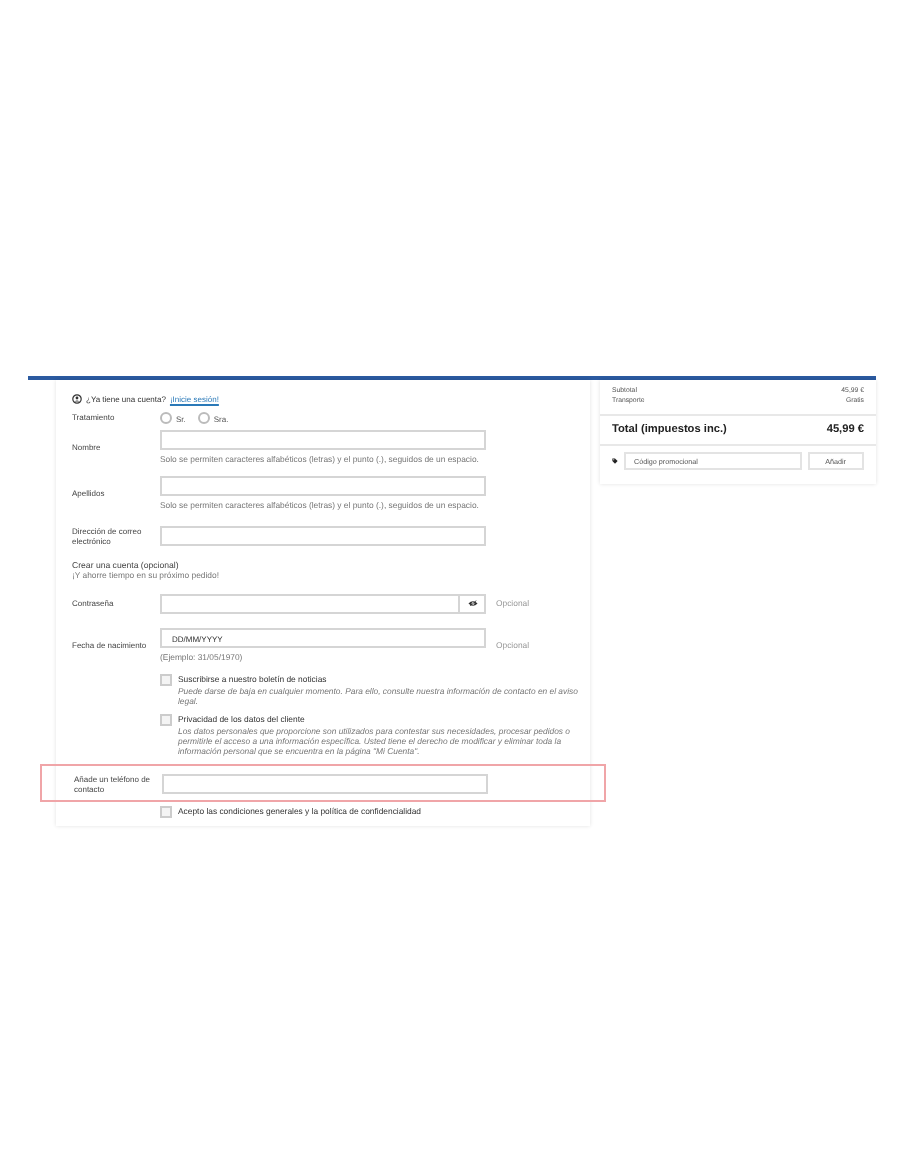 Image resolution: width=904 pixels, height=1168 pixels. I want to click on user-icon, so click(77, 399).